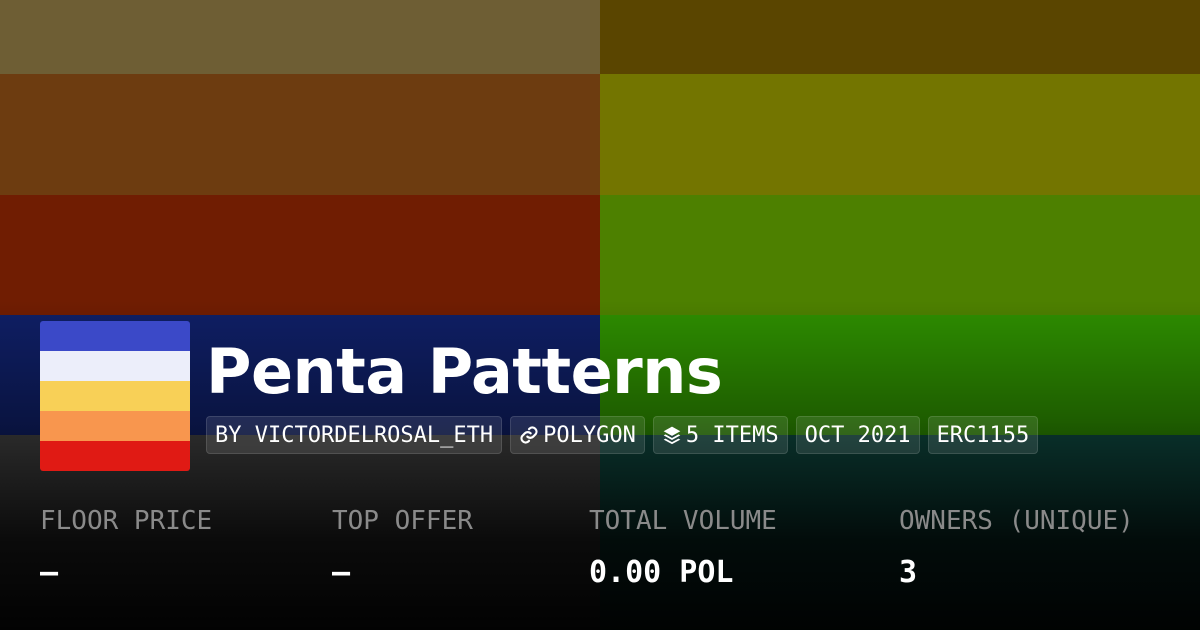 This screenshot has width=1200, height=630. What do you see at coordinates (1016, 548) in the screenshot?
I see `stat-owners: OWNERS (UNIQUE) 3` at bounding box center [1016, 548].